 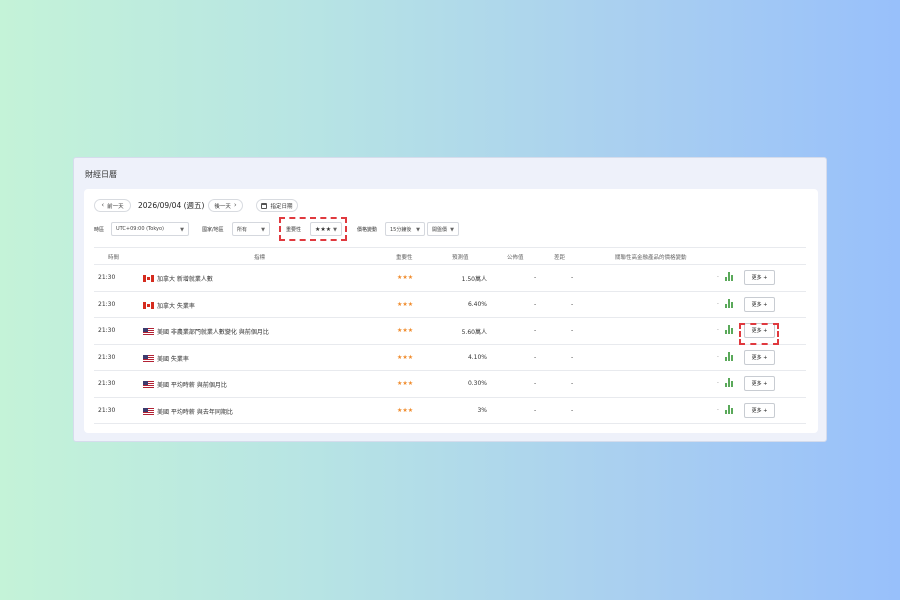 What do you see at coordinates (474, 332) in the screenshot?
I see `row-forecast: 5.60萬人` at bounding box center [474, 332].